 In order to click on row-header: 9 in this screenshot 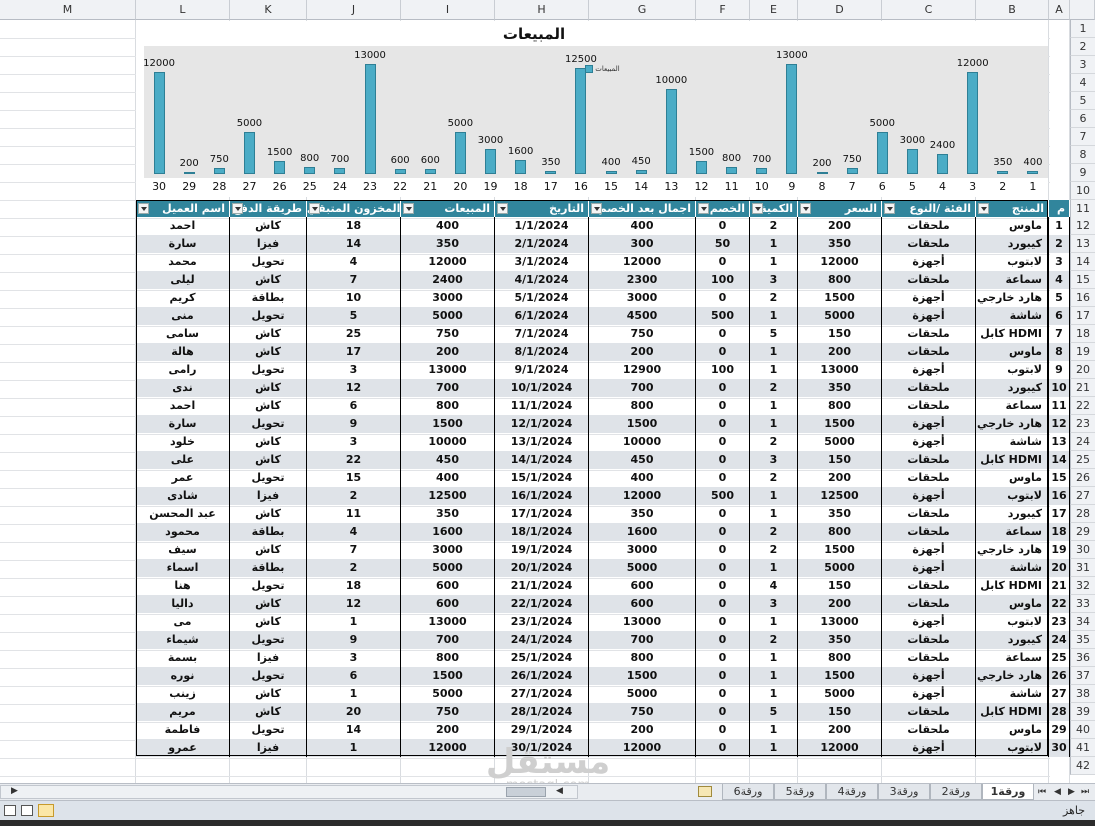, I will do `click(1082, 173)`.